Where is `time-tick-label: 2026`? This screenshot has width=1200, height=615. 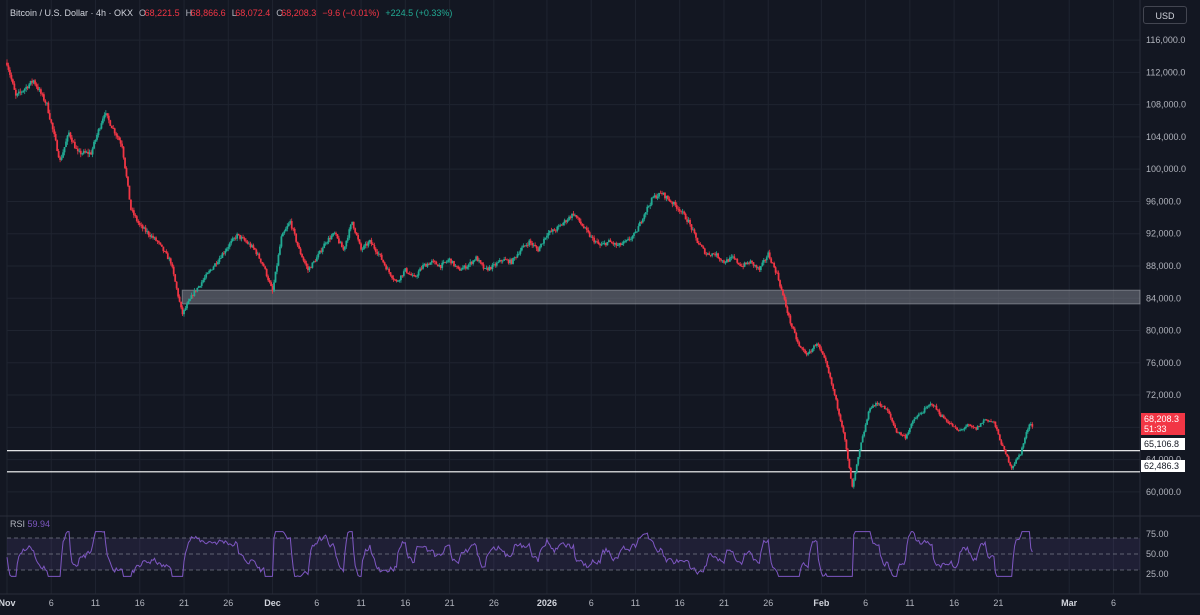
time-tick-label: 2026 is located at coordinates (547, 603).